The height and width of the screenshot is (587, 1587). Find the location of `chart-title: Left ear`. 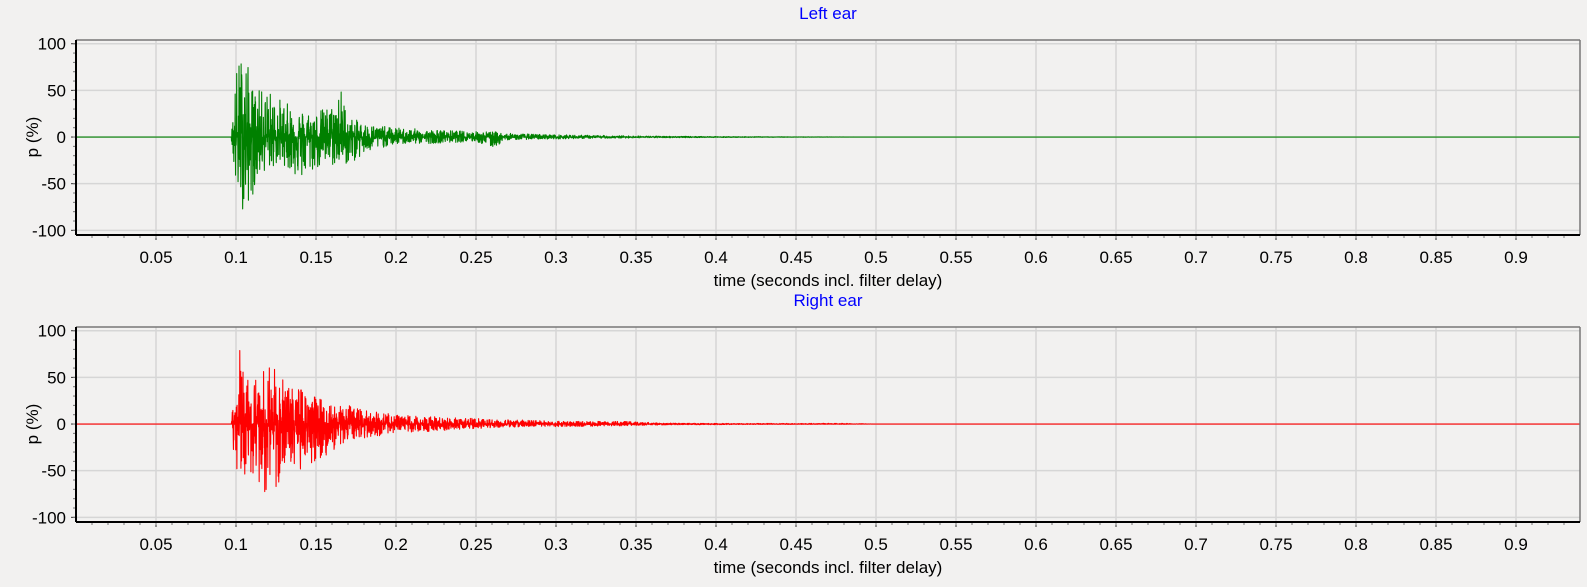

chart-title: Left ear is located at coordinates (828, 13).